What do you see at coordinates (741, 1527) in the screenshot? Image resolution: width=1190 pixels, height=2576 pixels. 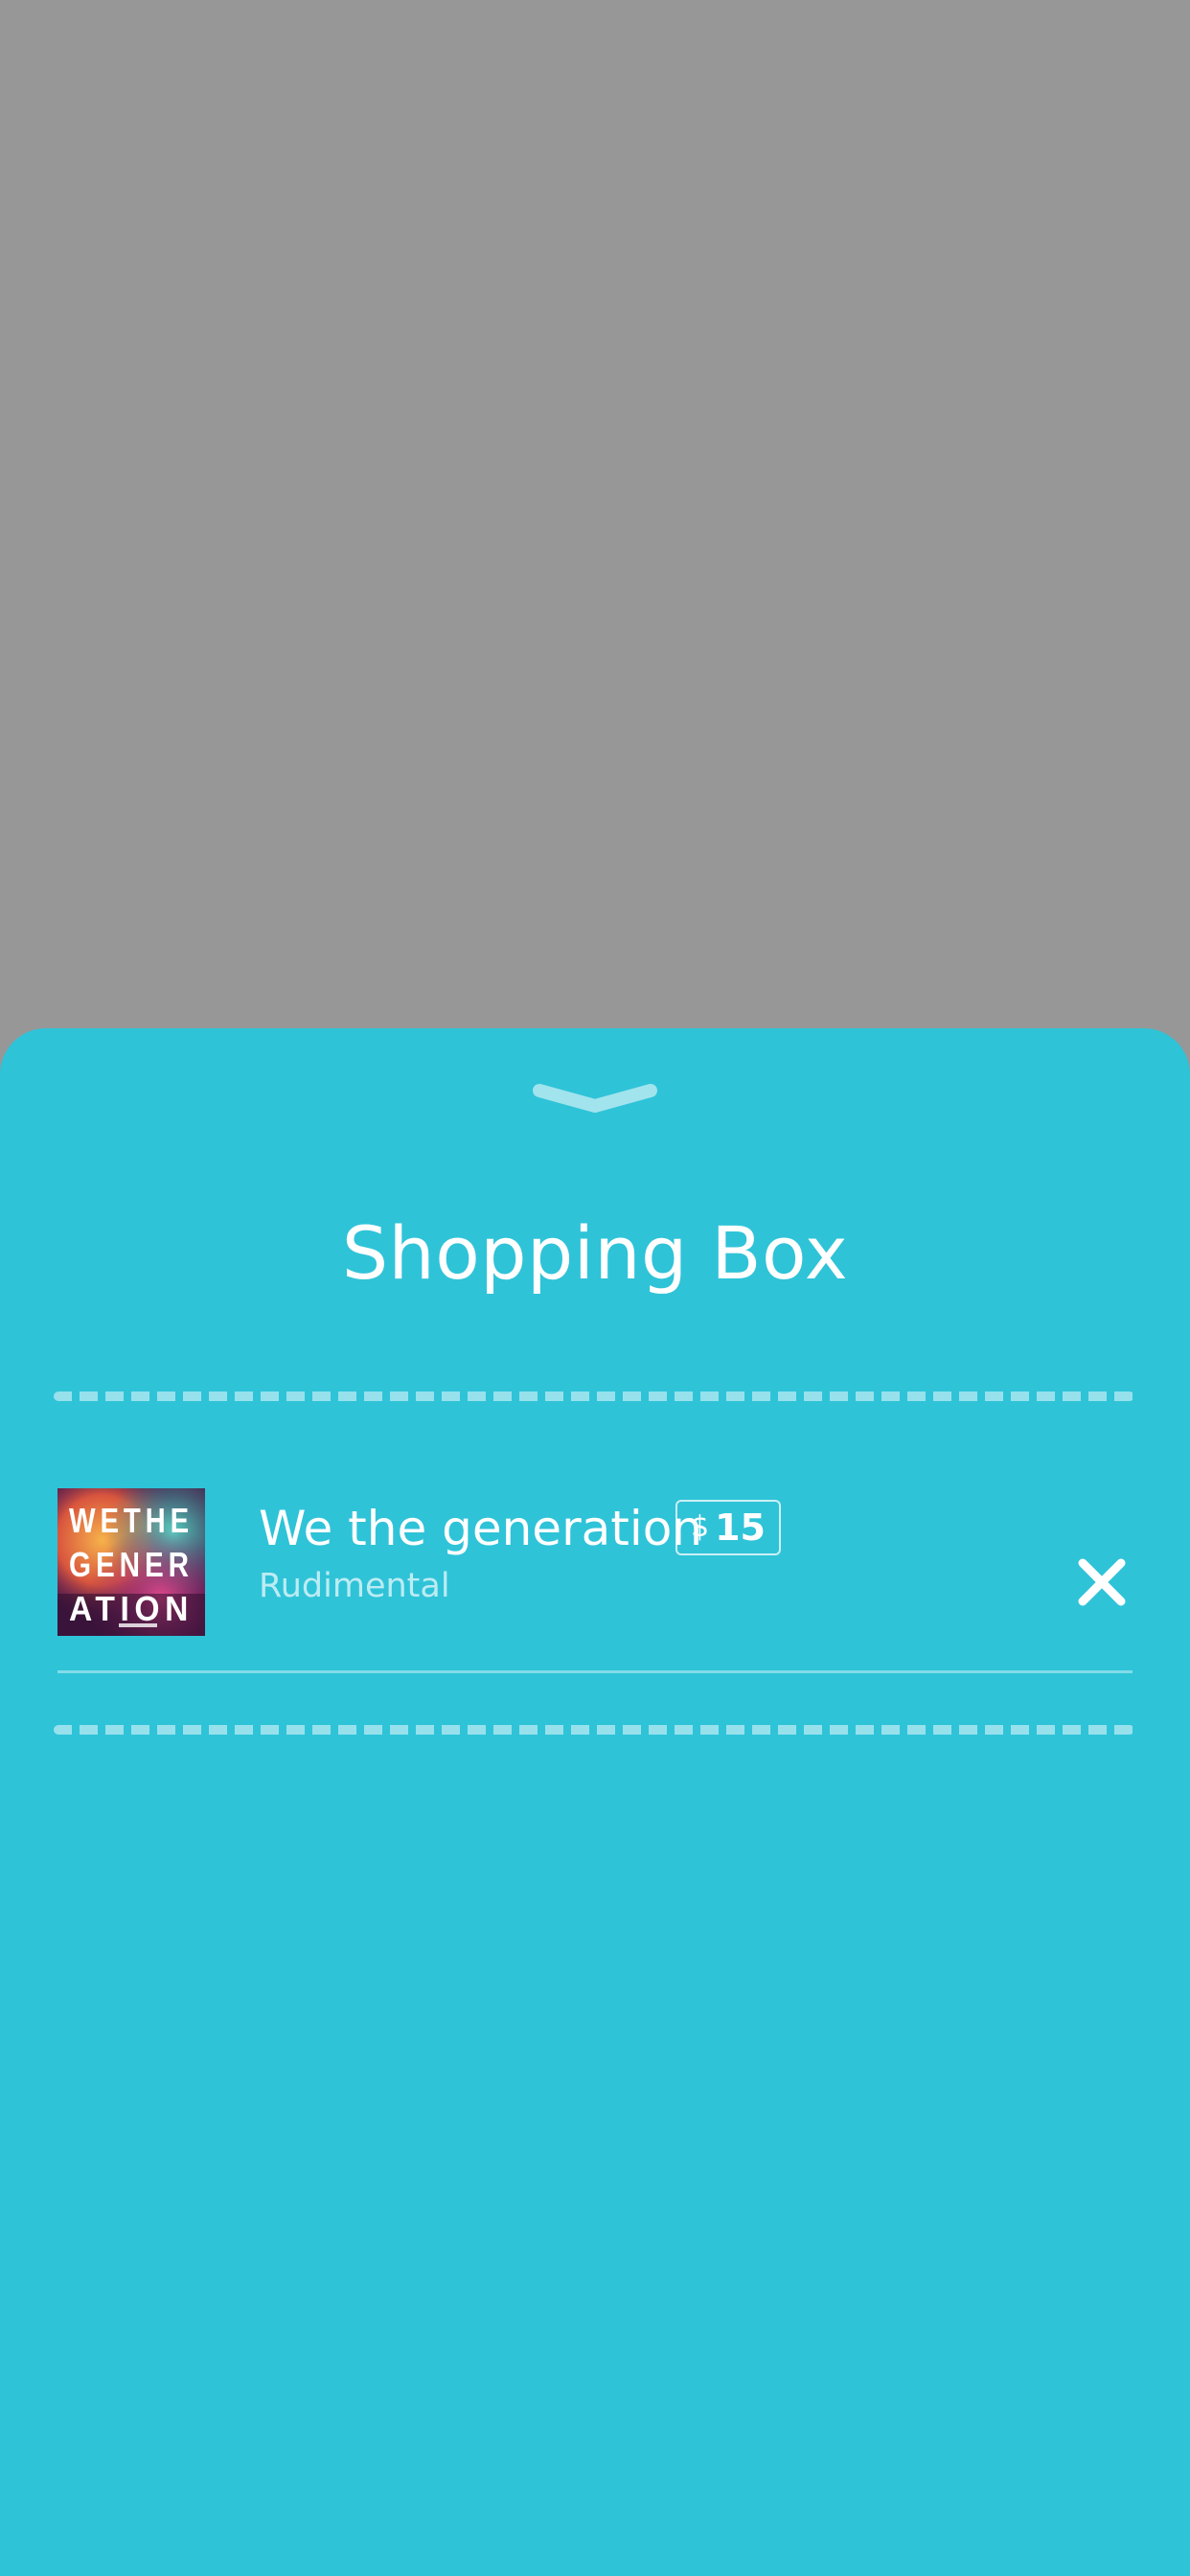 I see `price-value: 15` at bounding box center [741, 1527].